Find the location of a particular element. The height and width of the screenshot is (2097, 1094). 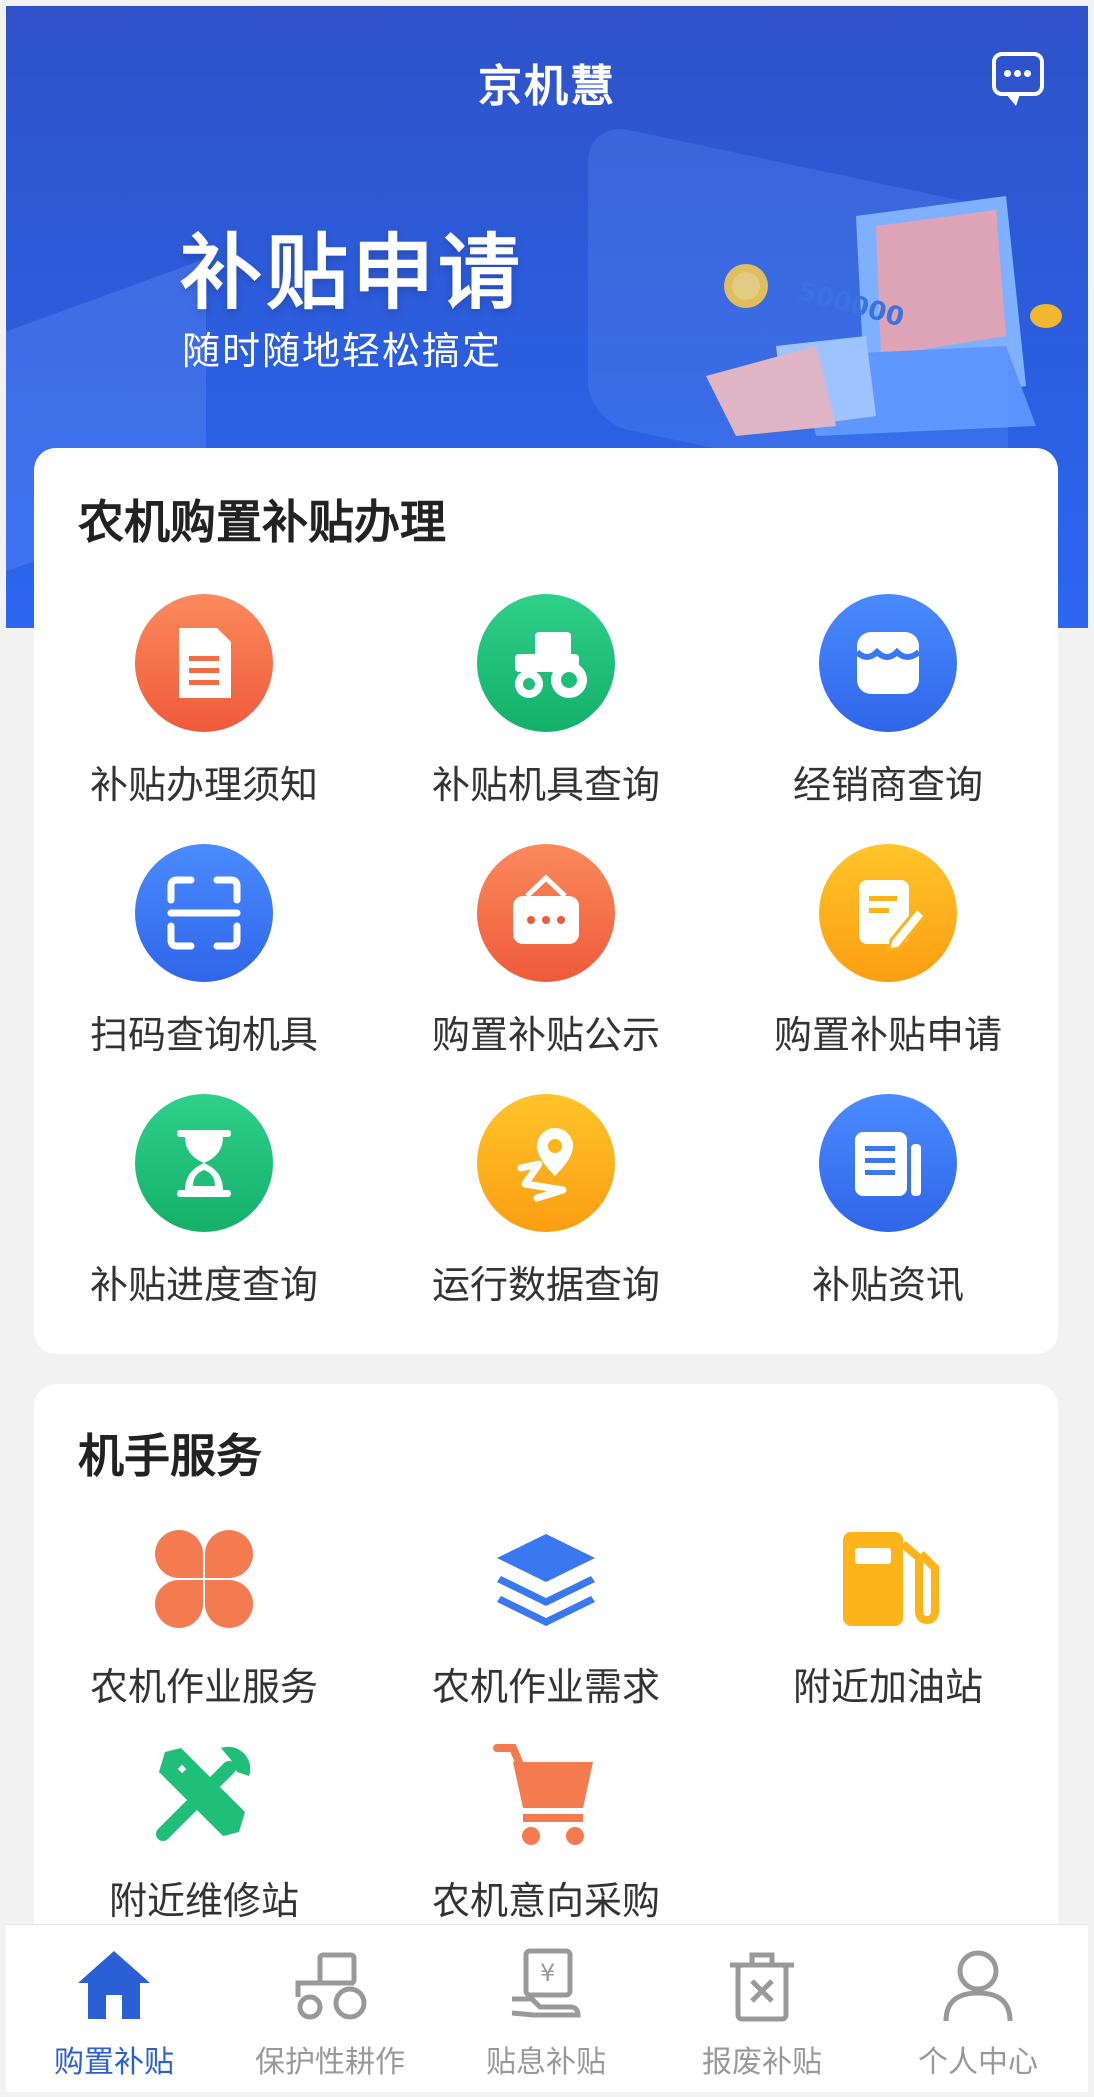

tab-label: 贴息补贴 is located at coordinates (546, 2062).